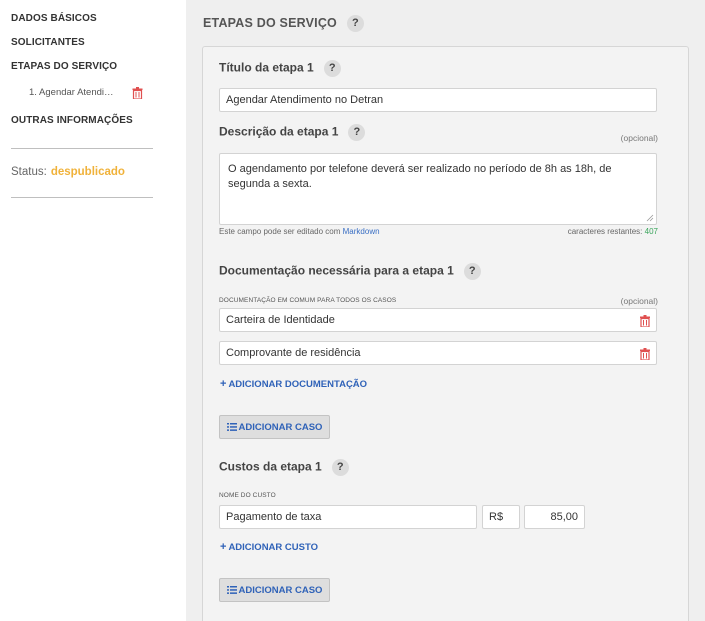  I want to click on cost-name-input: Pagamento de taxa, so click(348, 517).